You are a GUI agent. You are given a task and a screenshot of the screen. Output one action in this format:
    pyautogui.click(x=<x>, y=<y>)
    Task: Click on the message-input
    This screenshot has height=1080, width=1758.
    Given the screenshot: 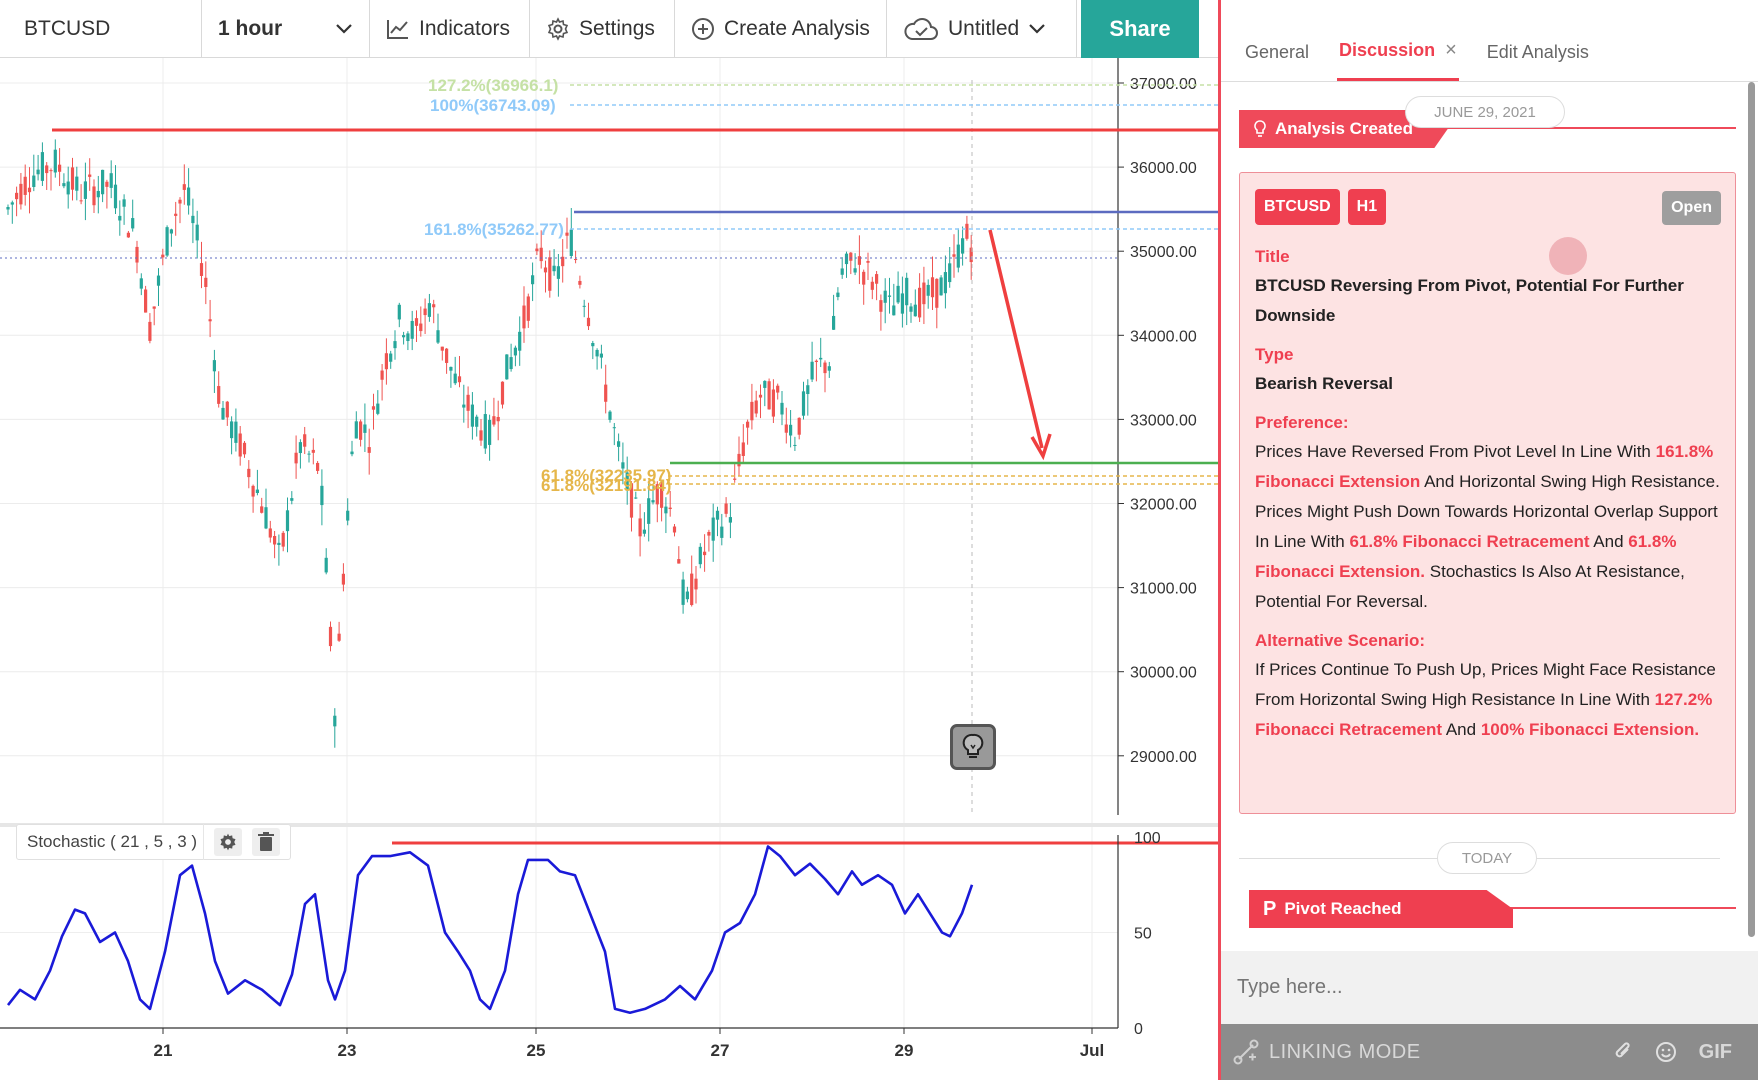 What is the action you would take?
    pyautogui.click(x=1489, y=987)
    